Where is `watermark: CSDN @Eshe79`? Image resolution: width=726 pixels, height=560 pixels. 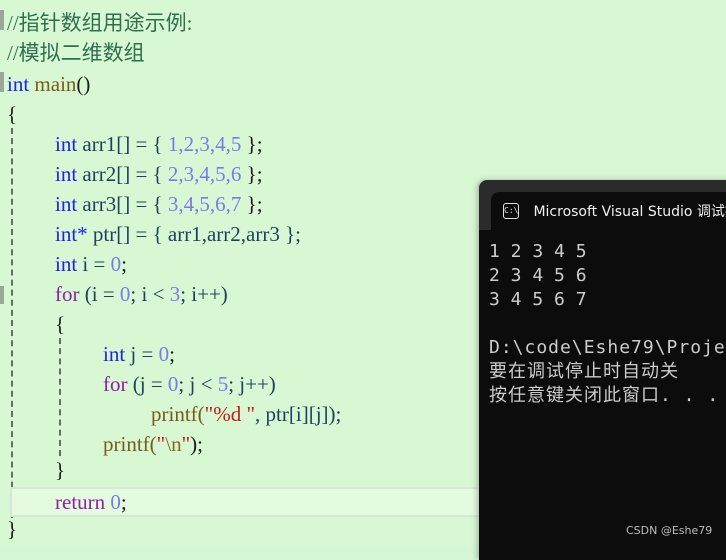 watermark: CSDN @Eshe79 is located at coordinates (669, 530).